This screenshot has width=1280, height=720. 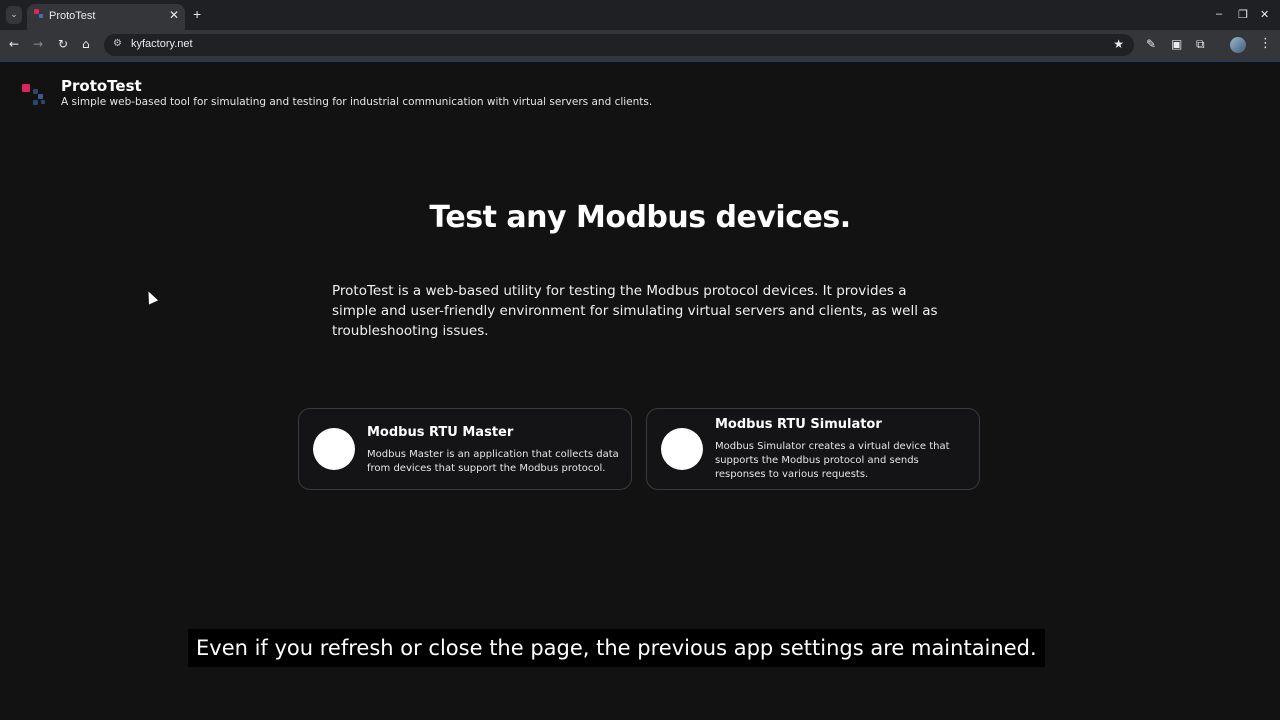 What do you see at coordinates (640, 15) in the screenshot?
I see `browser-tabstrip: ⌄ ProtoTest ✕ + – ❐ ✕` at bounding box center [640, 15].